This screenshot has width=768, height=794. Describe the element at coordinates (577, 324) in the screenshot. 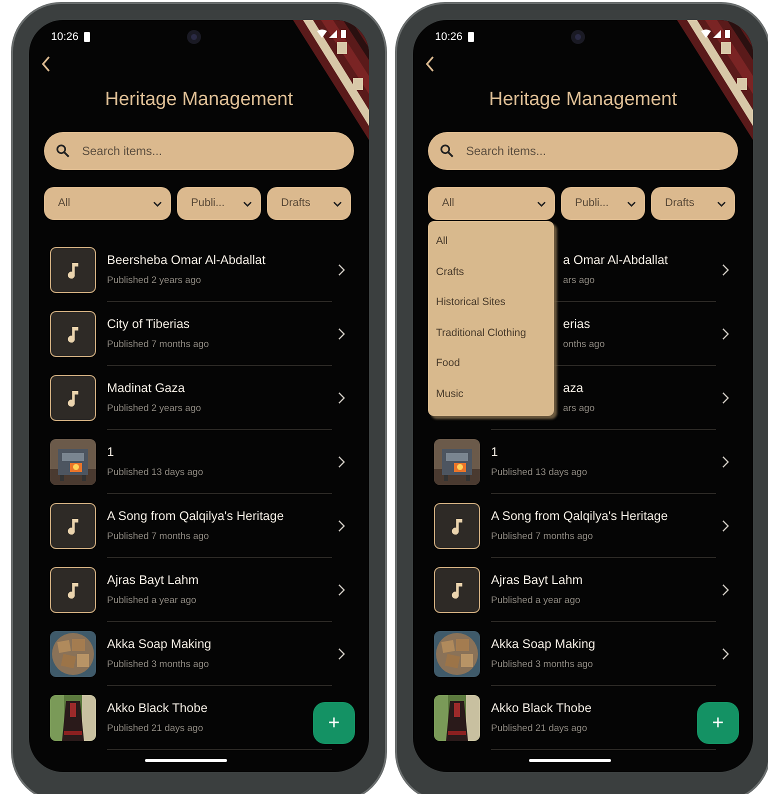

I see `item-title: erias` at that location.